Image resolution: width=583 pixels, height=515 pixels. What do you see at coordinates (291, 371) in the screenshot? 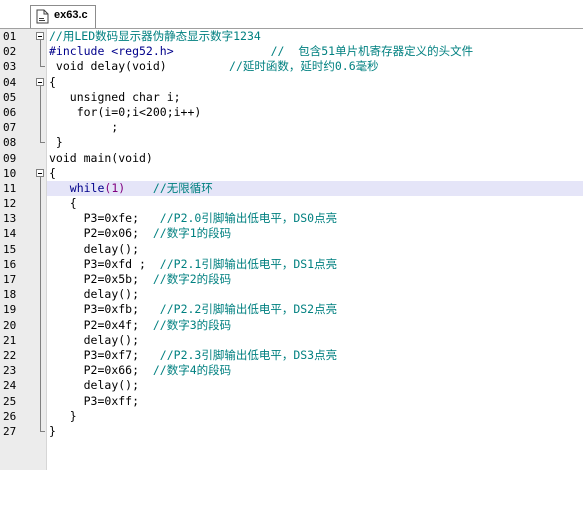
I see `code-line: 23 P2=0x66; //数字4的段码` at bounding box center [291, 371].